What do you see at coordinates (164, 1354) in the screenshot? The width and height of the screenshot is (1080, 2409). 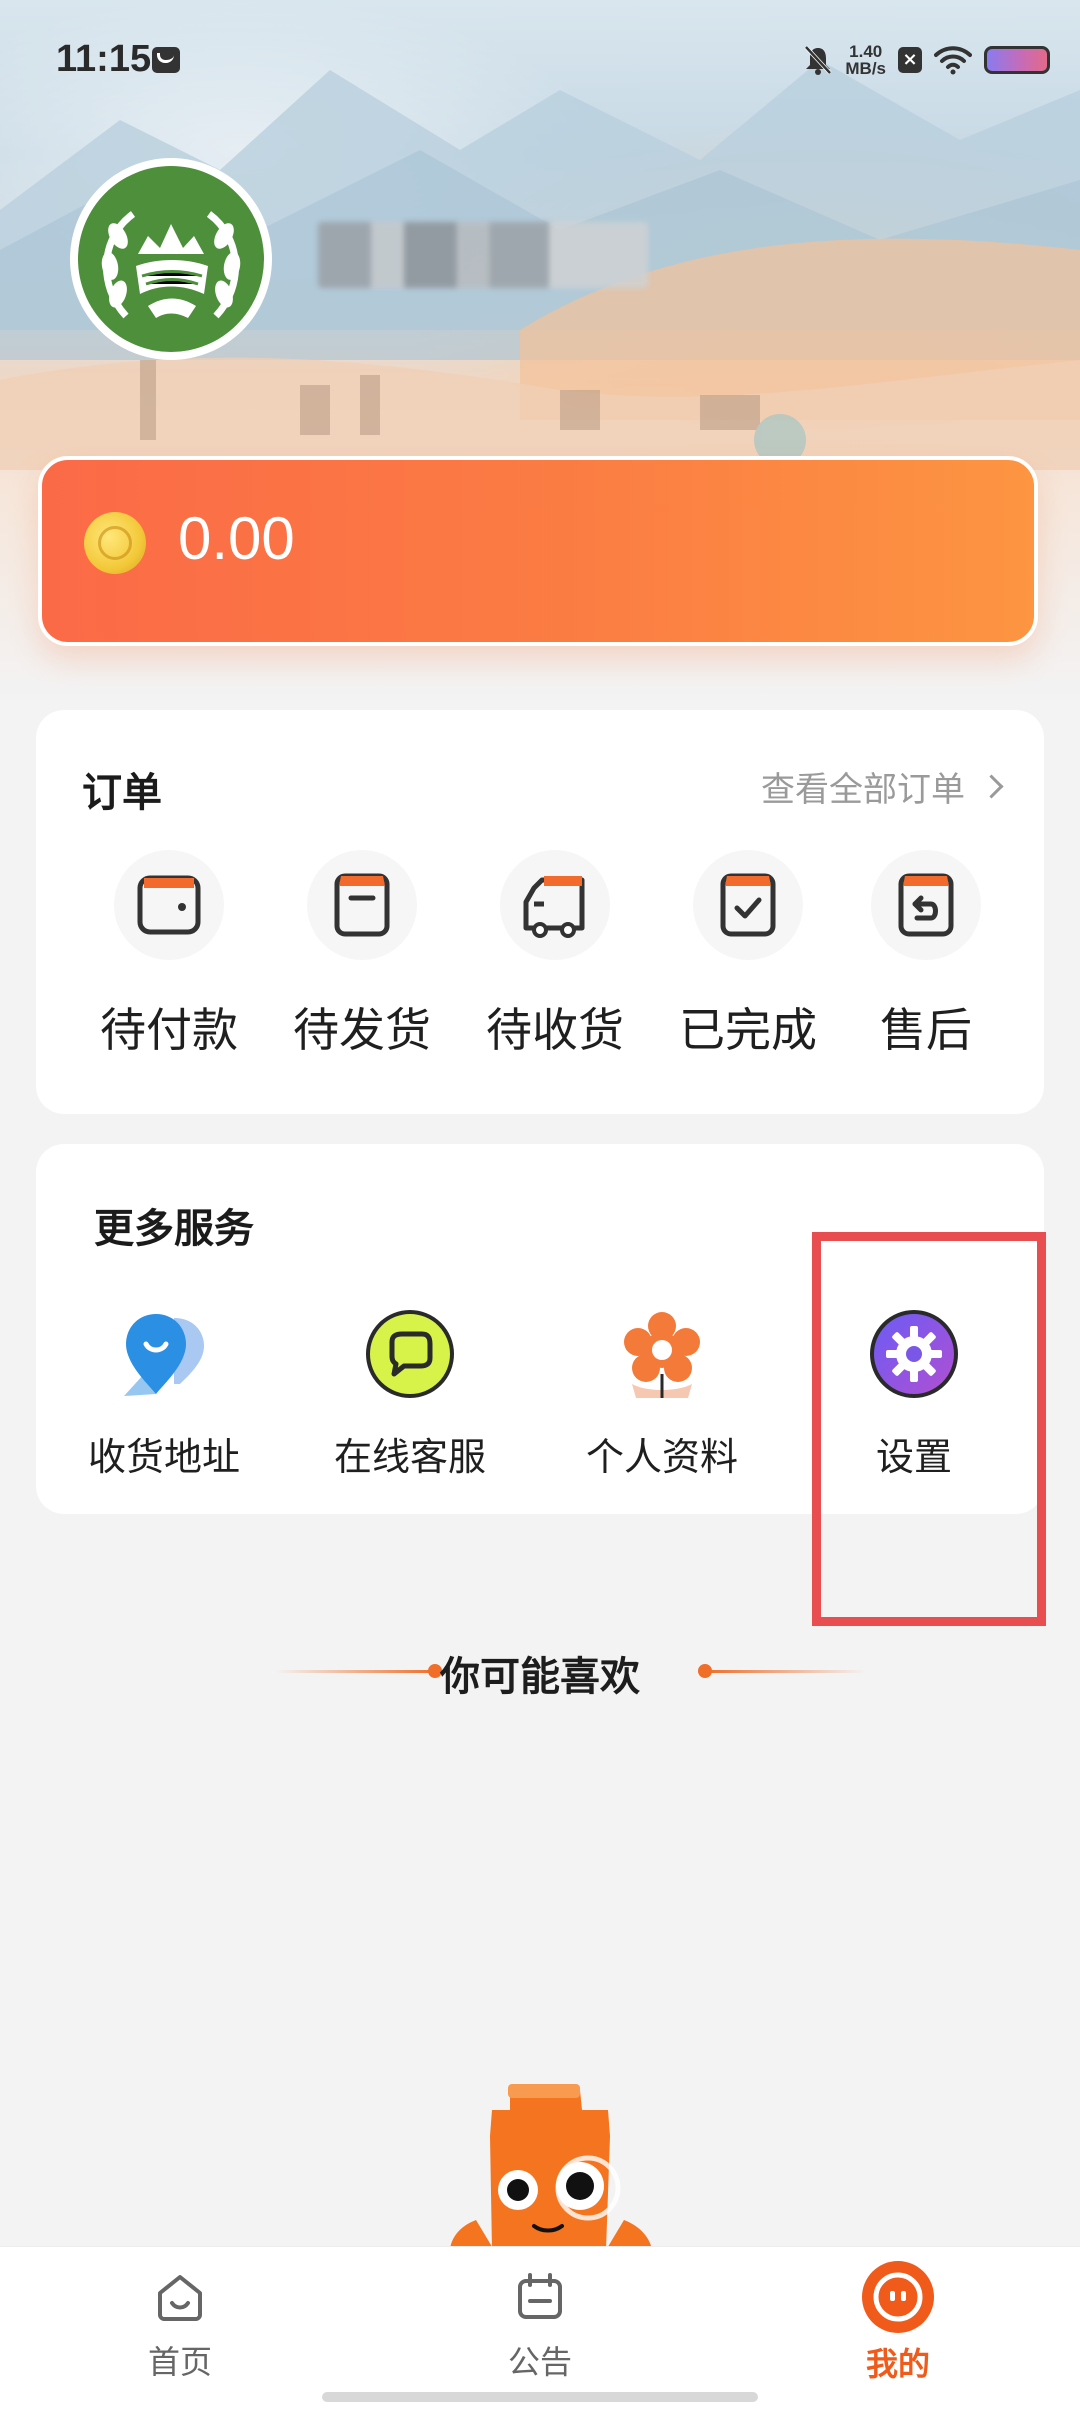 I see `location-pin-icon` at bounding box center [164, 1354].